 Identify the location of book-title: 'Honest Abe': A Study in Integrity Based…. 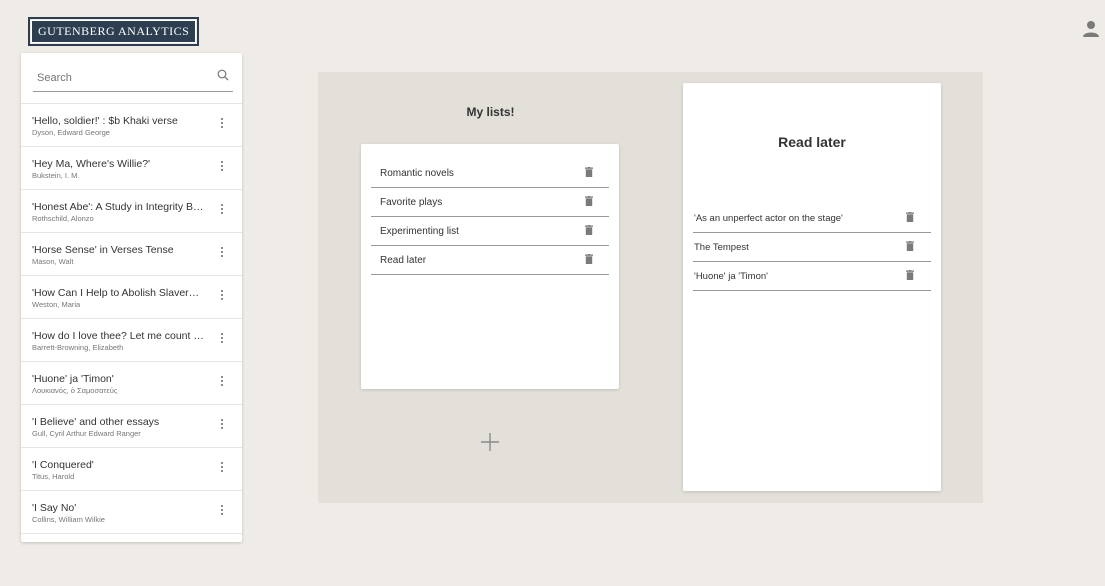
(118, 207).